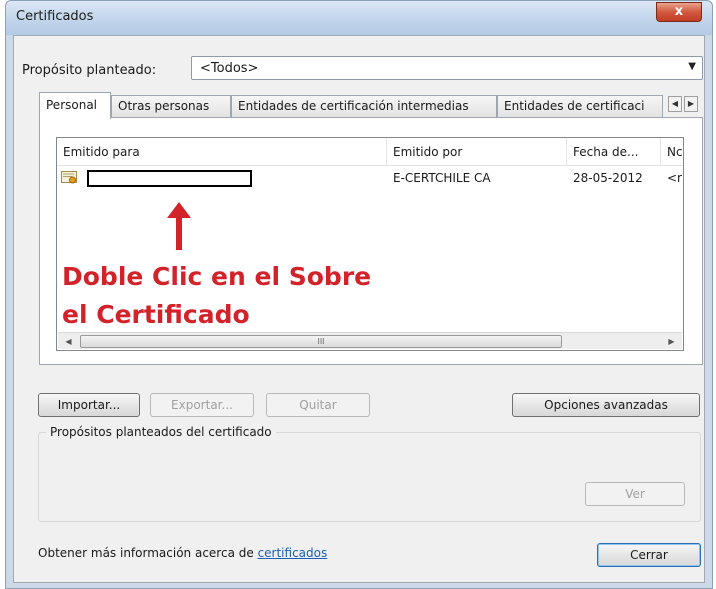  I want to click on close-window-button: x, so click(679, 12).